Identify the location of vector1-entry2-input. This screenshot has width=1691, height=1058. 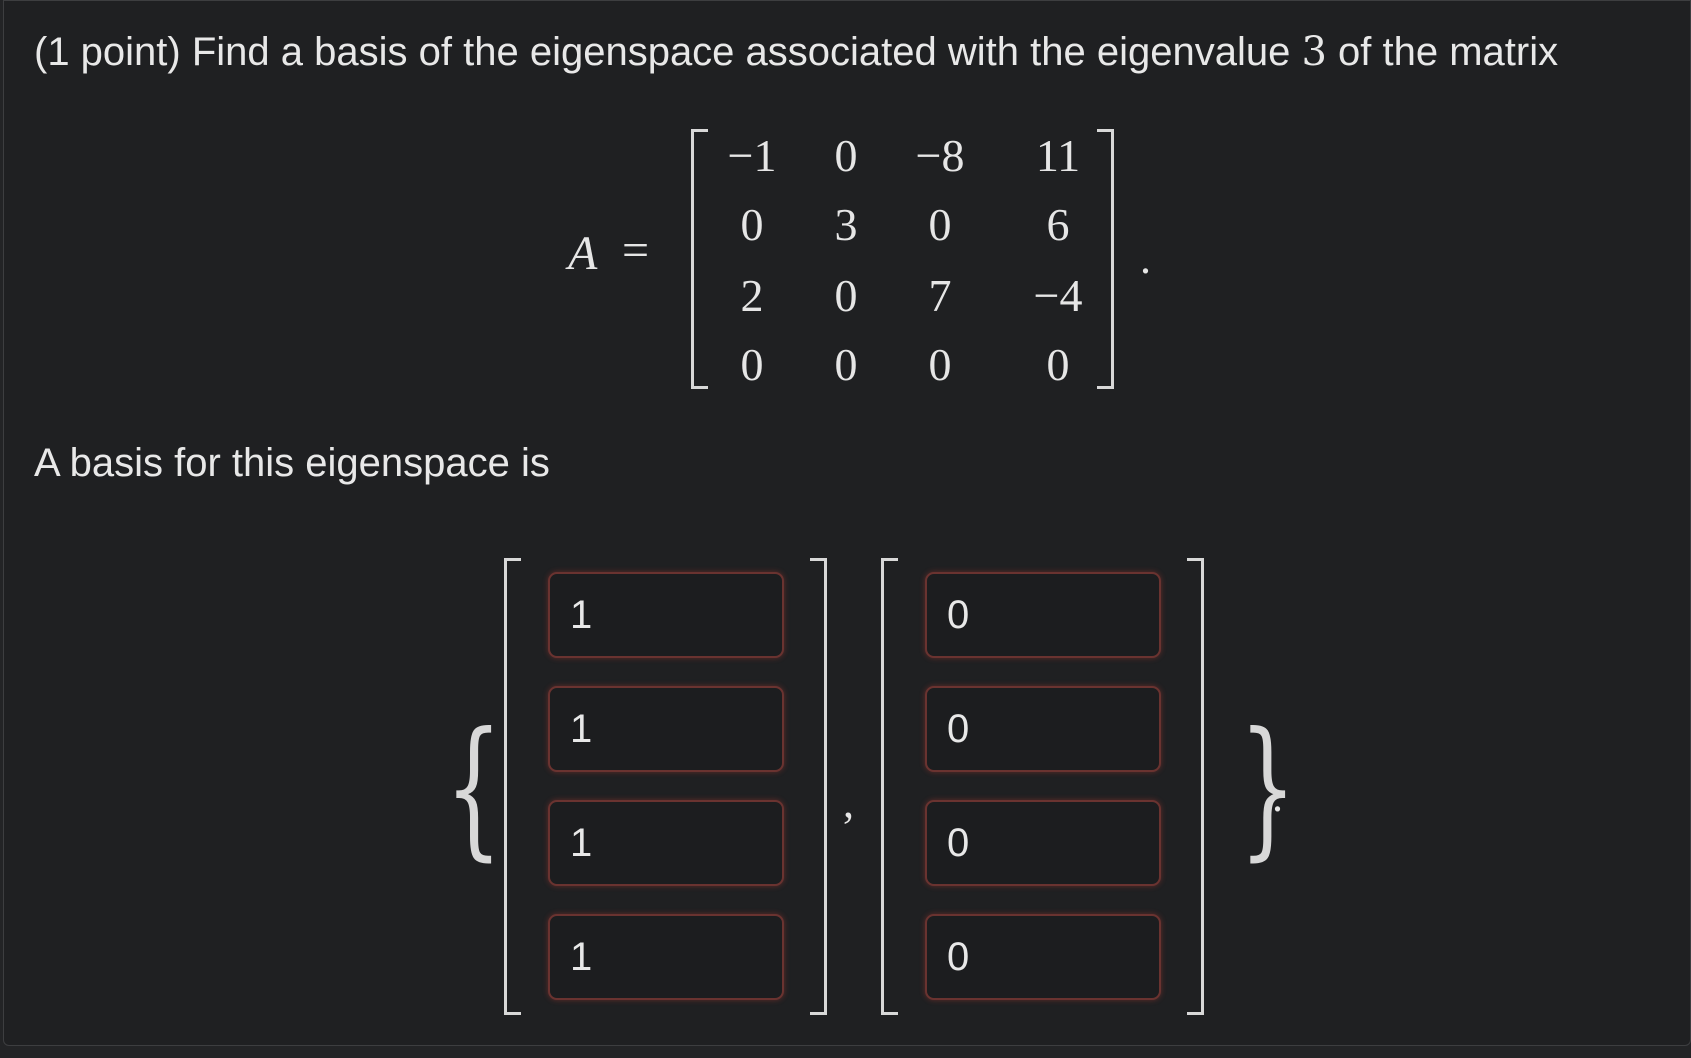
(666, 729).